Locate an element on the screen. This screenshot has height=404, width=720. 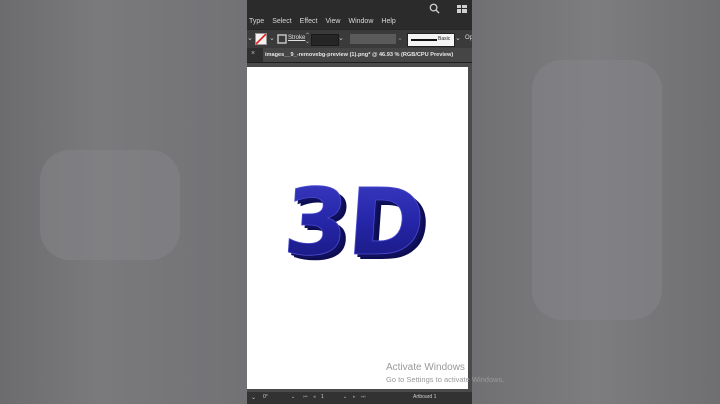
watermark-title: Activate Windows is located at coordinates (425, 367).